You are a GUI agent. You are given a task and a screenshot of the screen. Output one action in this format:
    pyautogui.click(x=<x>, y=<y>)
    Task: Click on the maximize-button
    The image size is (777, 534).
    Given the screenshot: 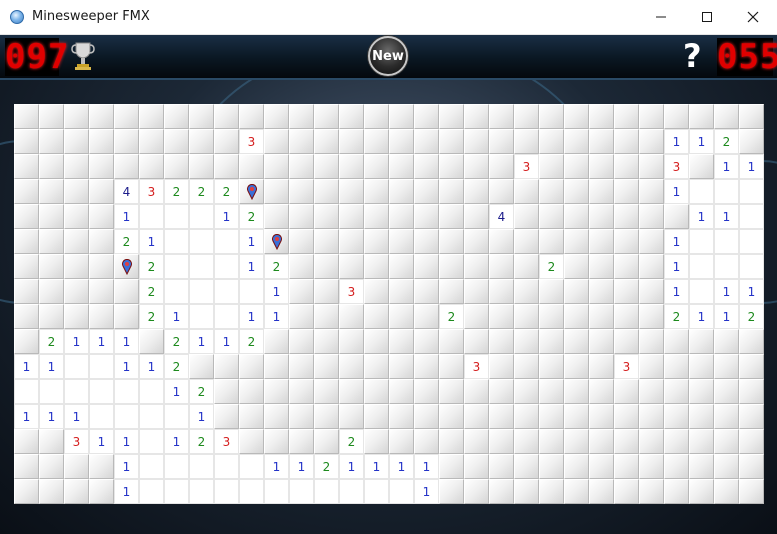 What is the action you would take?
    pyautogui.click(x=707, y=17)
    